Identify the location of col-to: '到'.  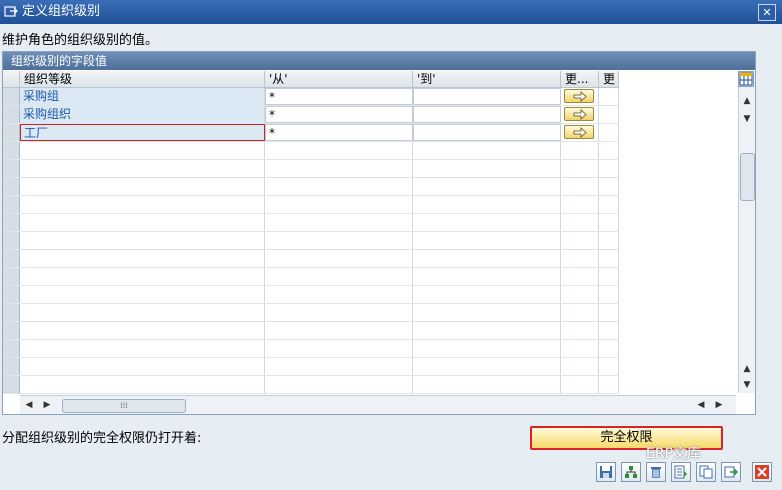
(487, 79).